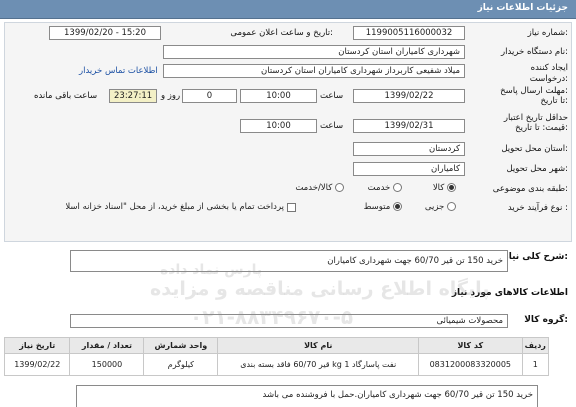 This screenshot has height=407, width=576. I want to click on validity-label-1: حداقل تاریخ اعتبار, so click(535, 118).